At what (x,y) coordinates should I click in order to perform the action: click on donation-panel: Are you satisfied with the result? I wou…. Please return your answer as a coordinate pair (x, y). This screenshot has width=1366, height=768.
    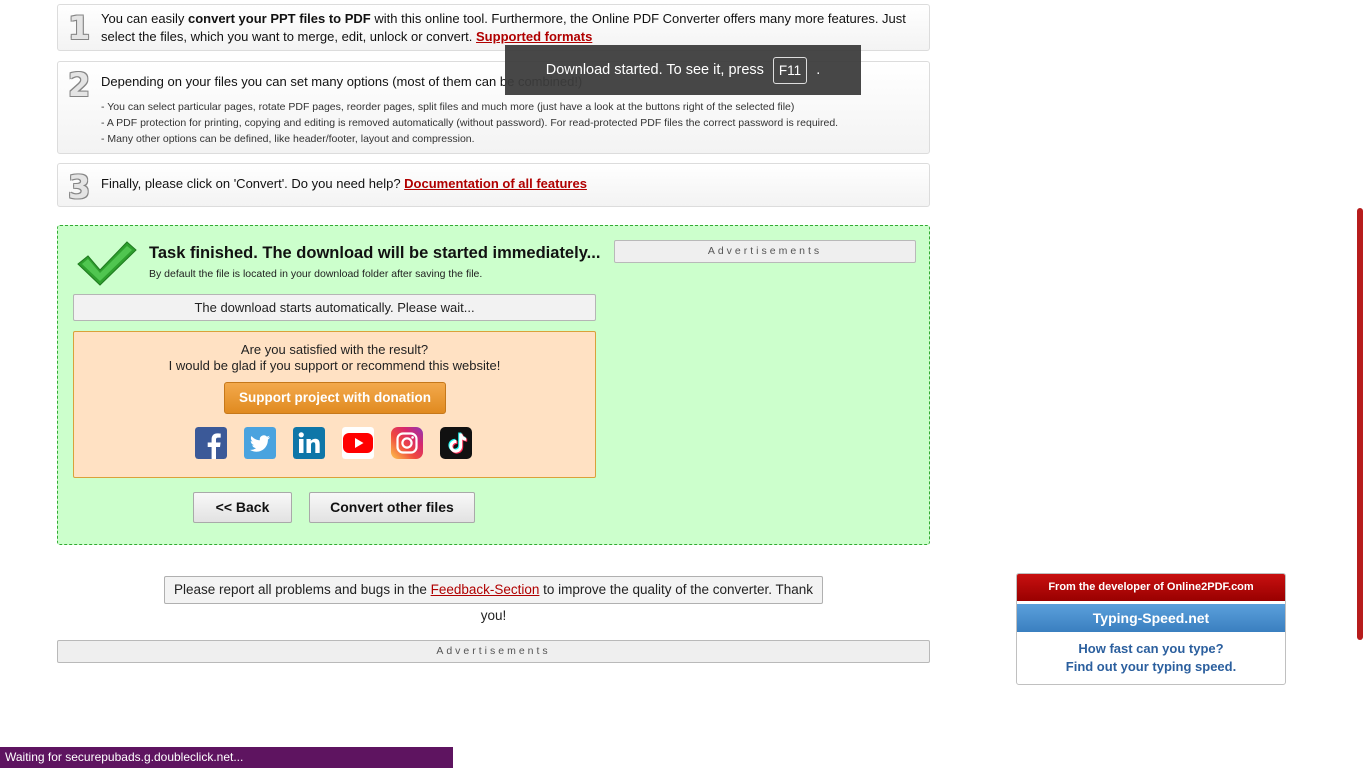
    Looking at the image, I should click on (334, 404).